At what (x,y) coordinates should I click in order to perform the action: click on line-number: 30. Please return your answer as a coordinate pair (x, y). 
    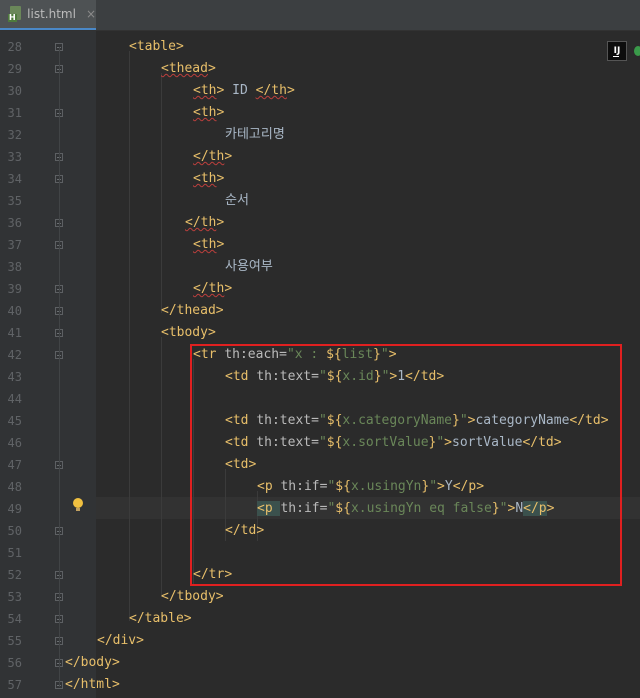
    Looking at the image, I should click on (14, 91).